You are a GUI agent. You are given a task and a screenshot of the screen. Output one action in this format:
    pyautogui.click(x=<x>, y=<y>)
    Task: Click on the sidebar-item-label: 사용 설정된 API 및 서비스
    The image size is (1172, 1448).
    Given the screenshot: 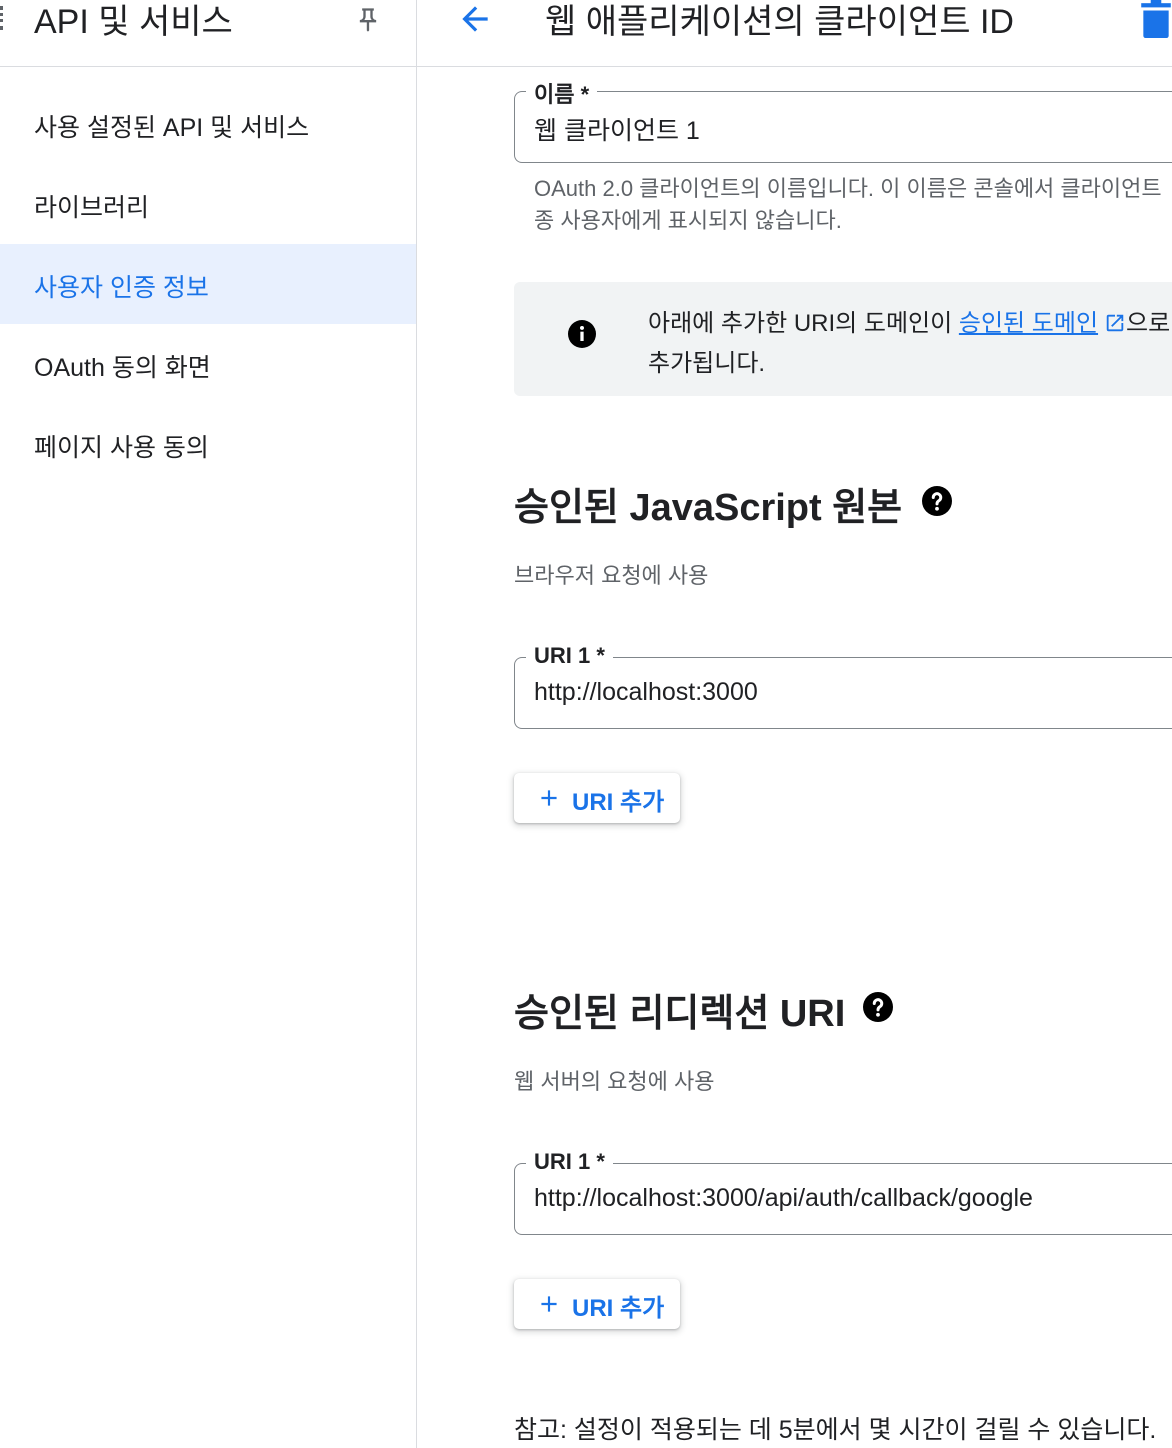 What is the action you would take?
    pyautogui.click(x=172, y=128)
    